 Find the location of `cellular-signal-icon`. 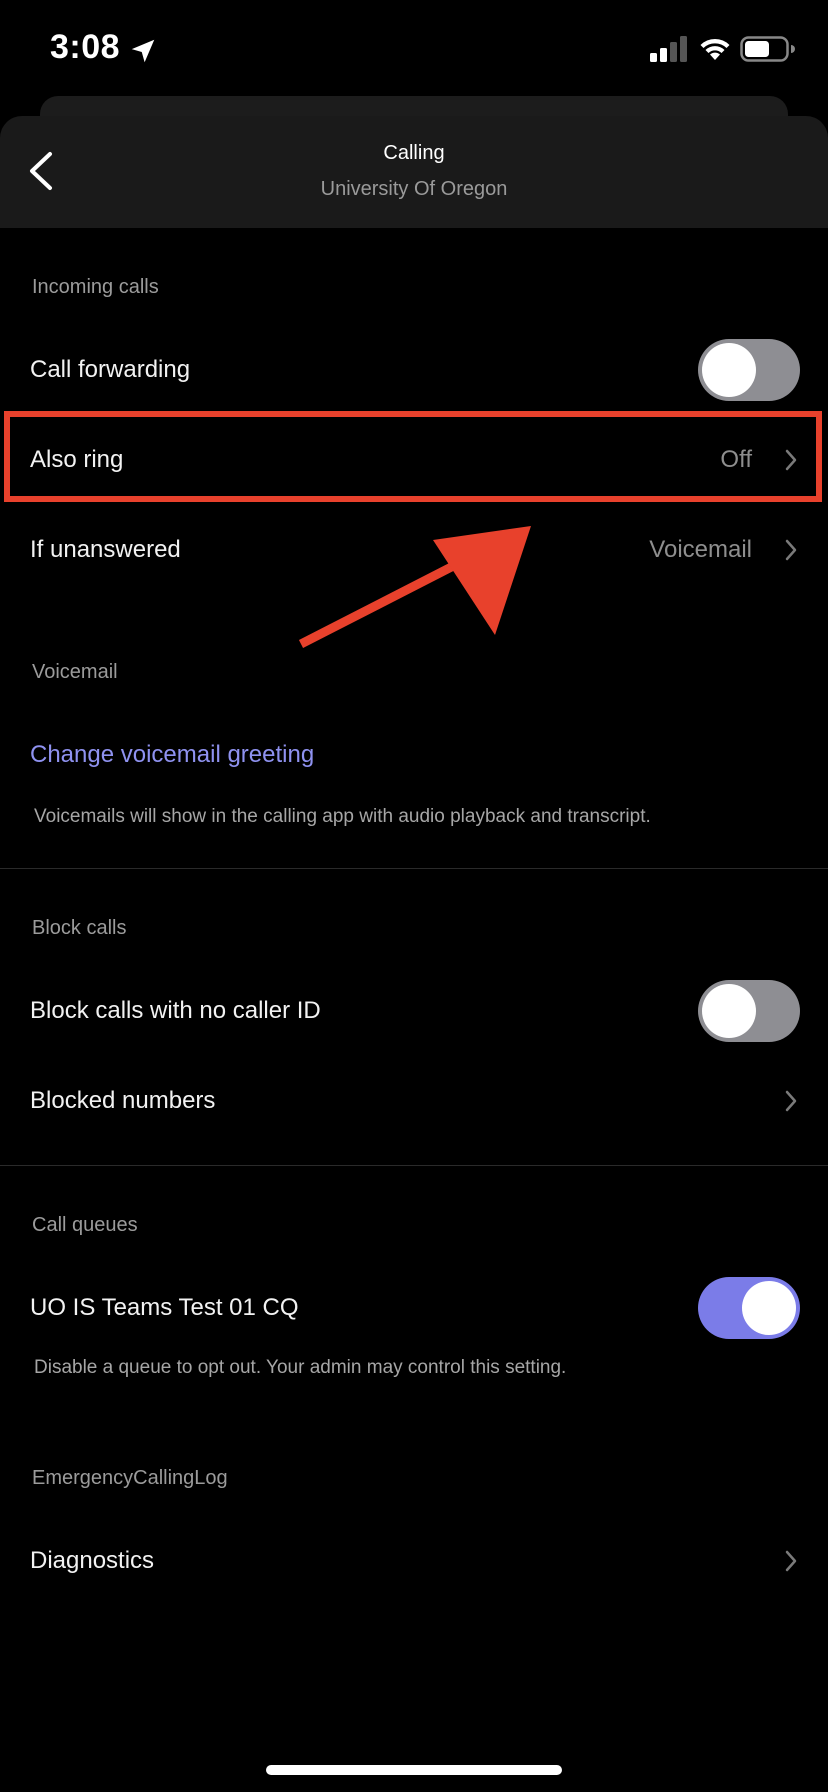

cellular-signal-icon is located at coordinates (668, 49).